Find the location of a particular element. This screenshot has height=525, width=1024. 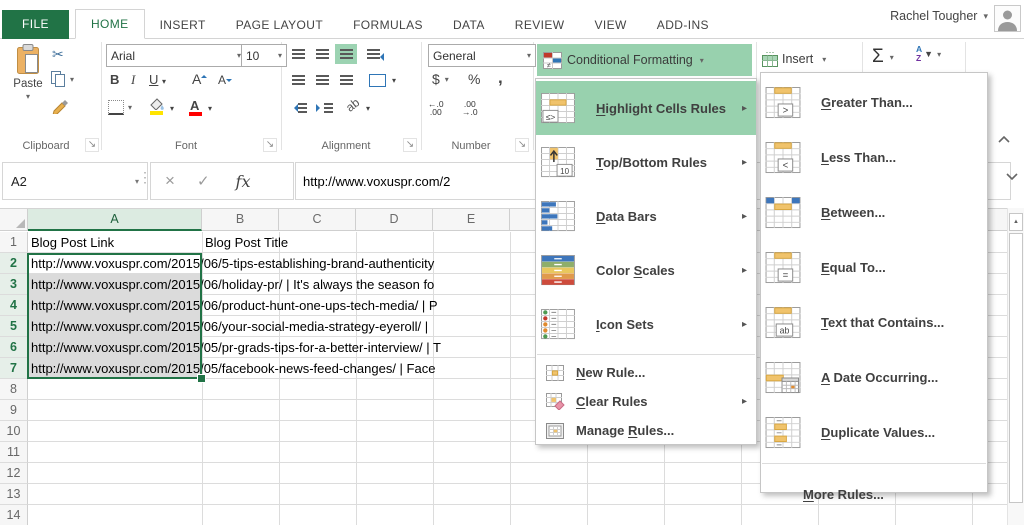

row-header-11: 11 is located at coordinates (14, 452).